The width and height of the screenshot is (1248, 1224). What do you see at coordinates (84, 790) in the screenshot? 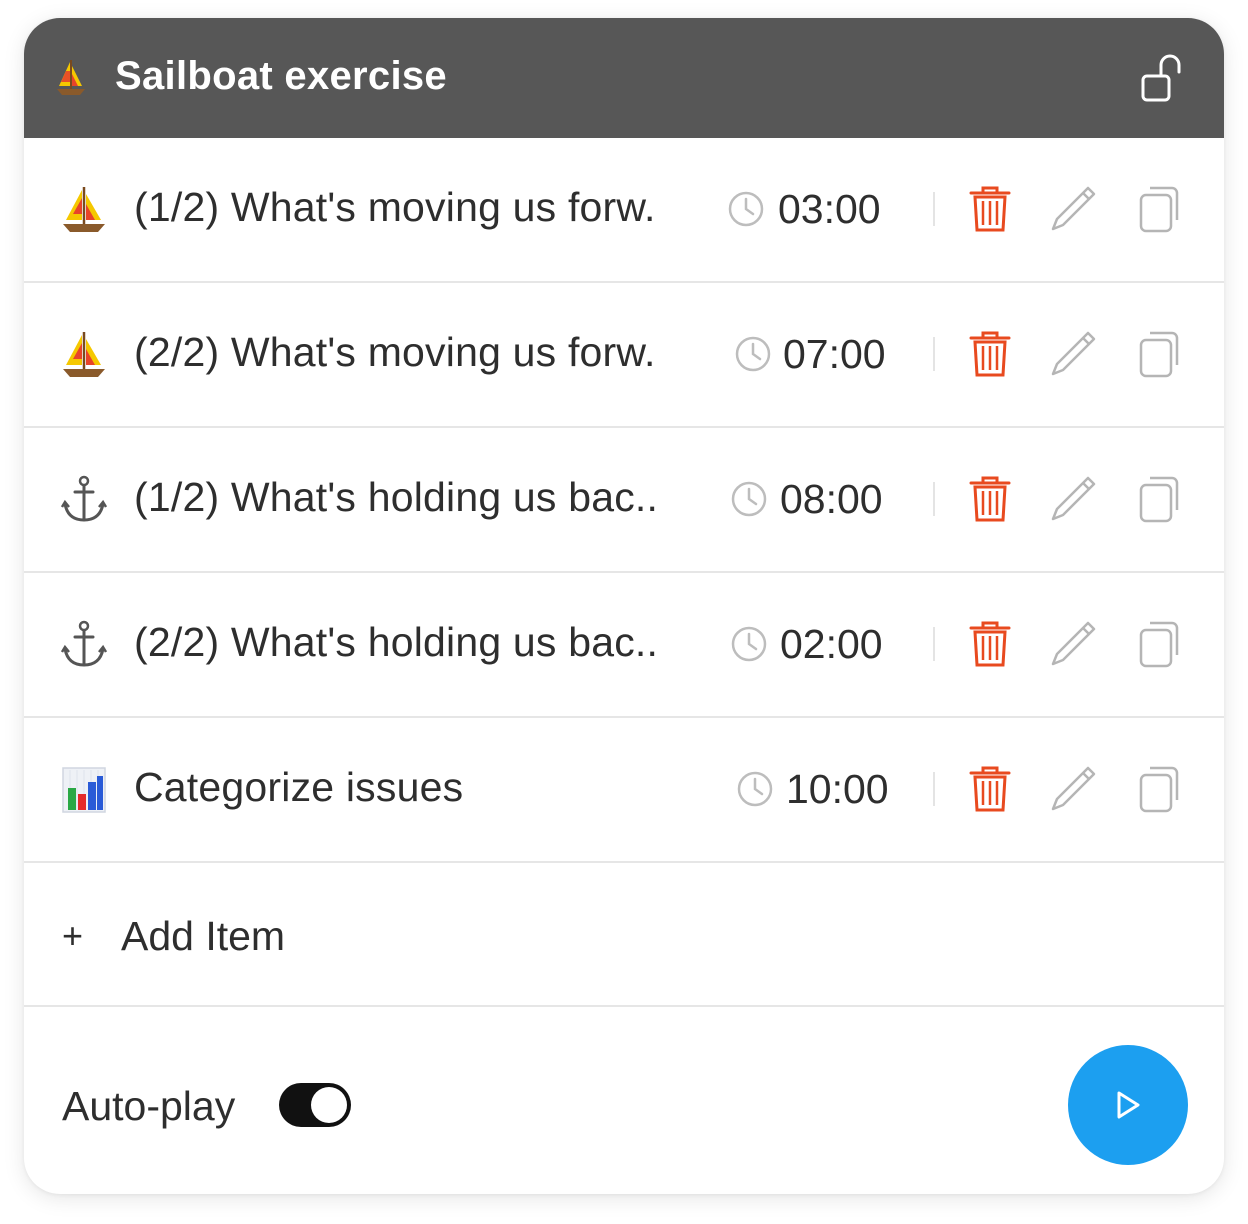
I see `bar-chart-icon` at bounding box center [84, 790].